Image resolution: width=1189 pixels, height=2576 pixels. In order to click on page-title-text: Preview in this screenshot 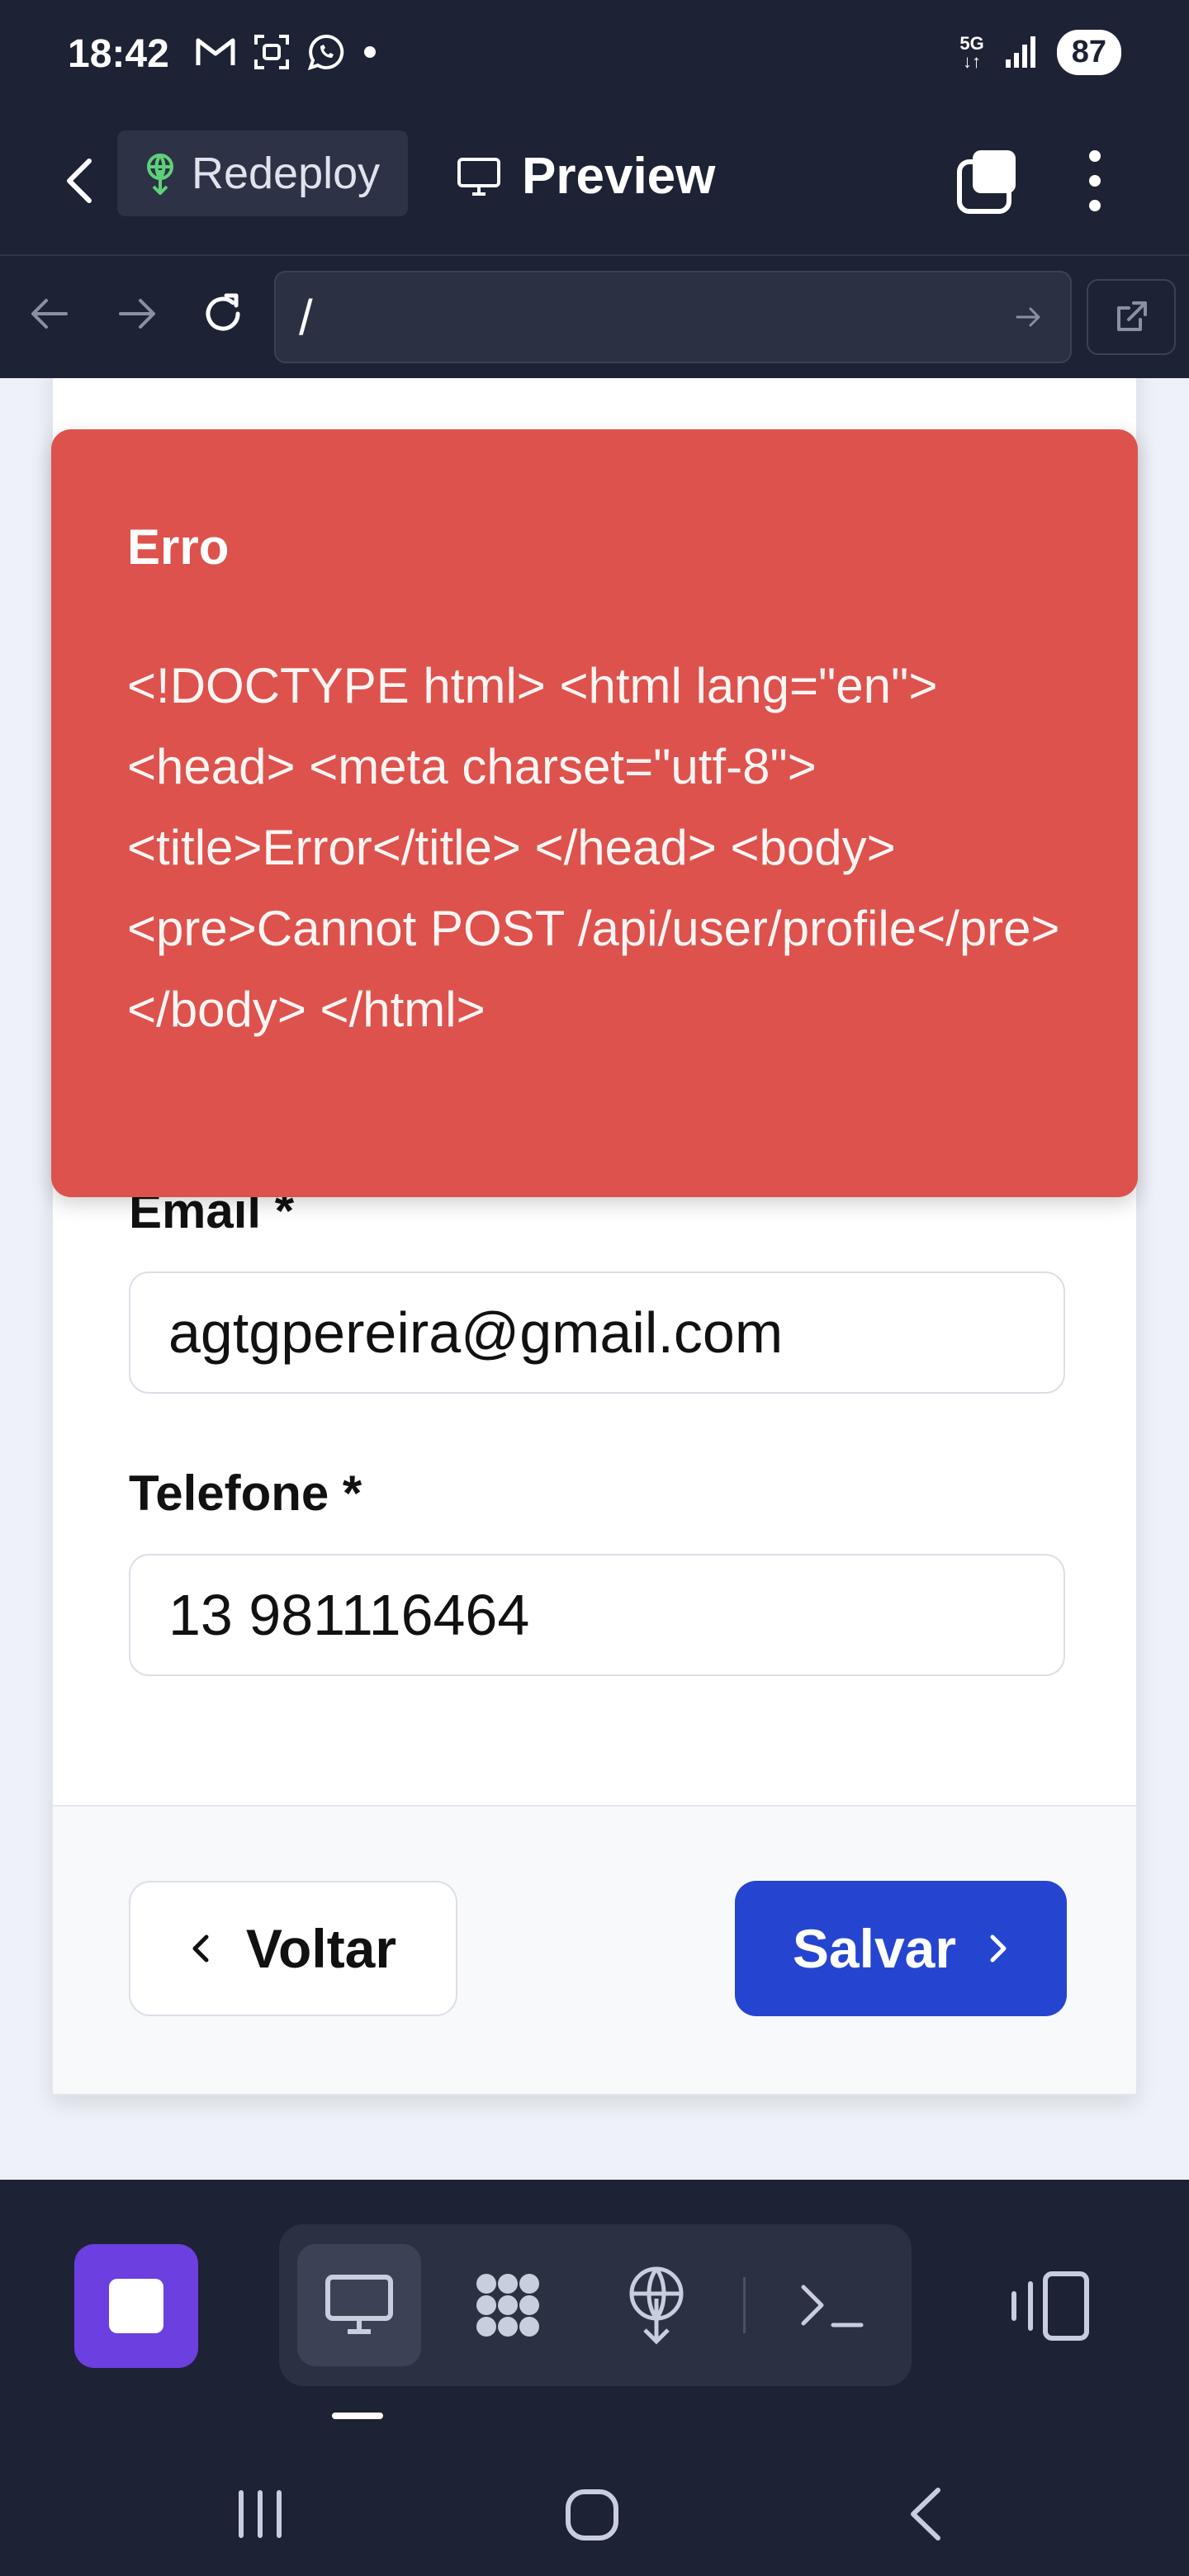, I will do `click(619, 176)`.